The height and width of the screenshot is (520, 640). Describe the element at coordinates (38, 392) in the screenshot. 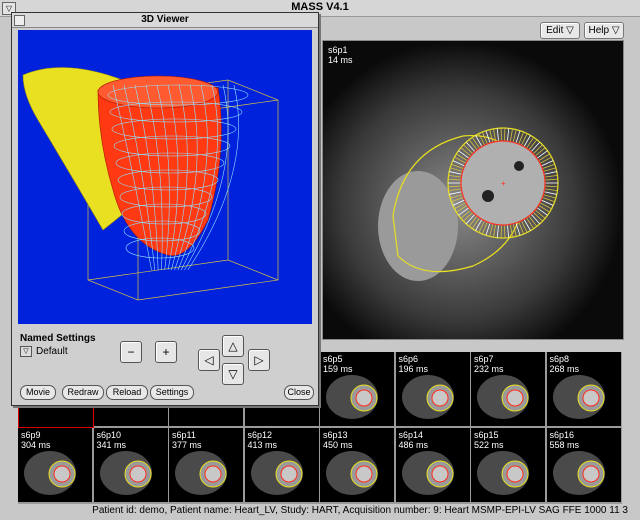

I see `movie-button: Movie` at that location.